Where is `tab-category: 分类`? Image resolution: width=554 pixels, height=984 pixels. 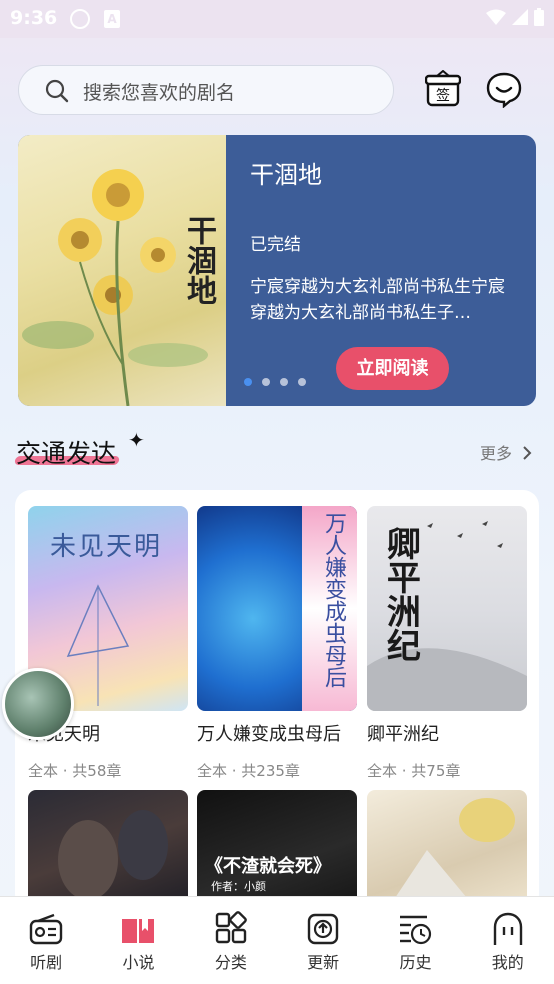
tab-category: 分类 is located at coordinates (231, 940).